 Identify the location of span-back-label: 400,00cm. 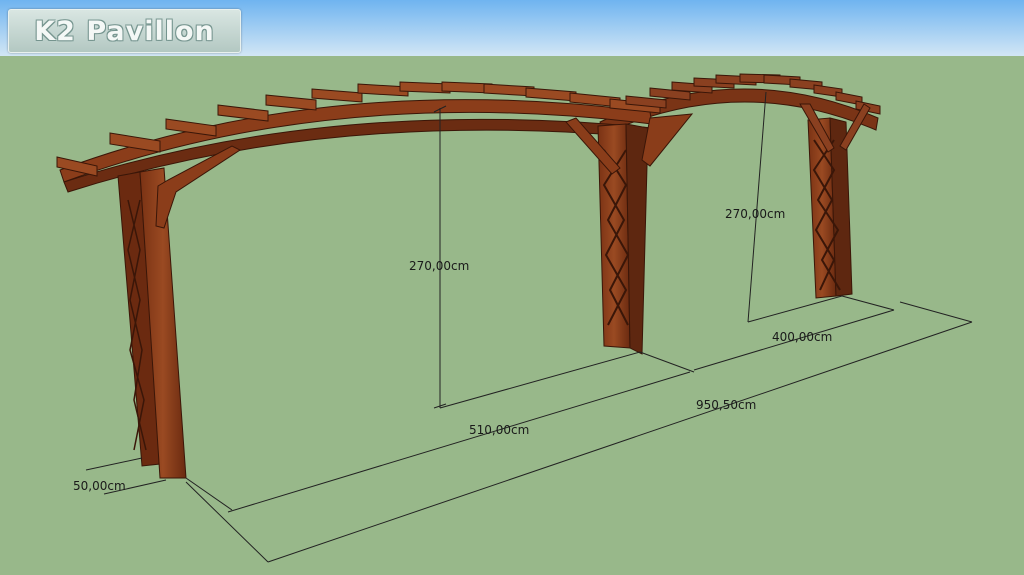
(802, 337).